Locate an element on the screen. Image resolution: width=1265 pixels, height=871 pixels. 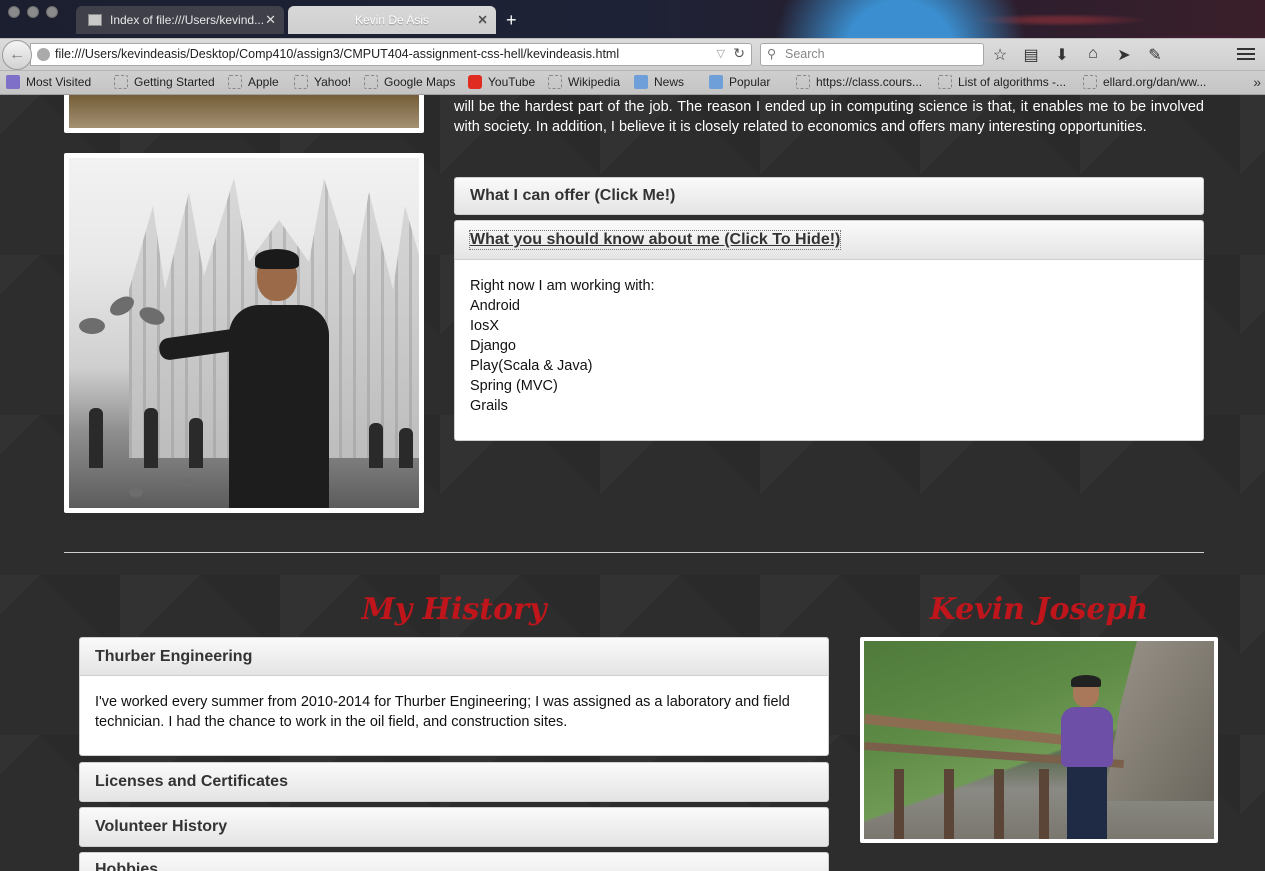
bookmark-yahoo: Yahoo! is located at coordinates (322, 82).